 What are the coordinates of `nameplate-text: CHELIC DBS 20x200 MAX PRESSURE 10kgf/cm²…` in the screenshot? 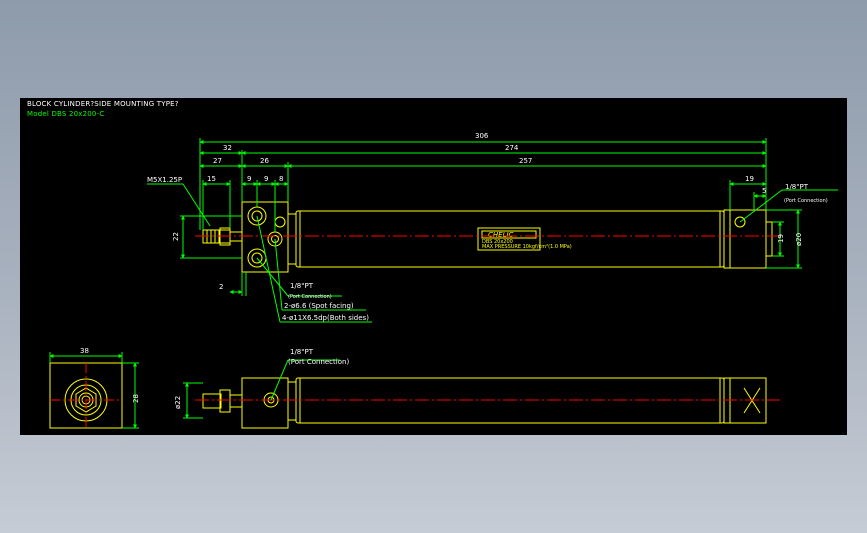 It's located at (527, 240).